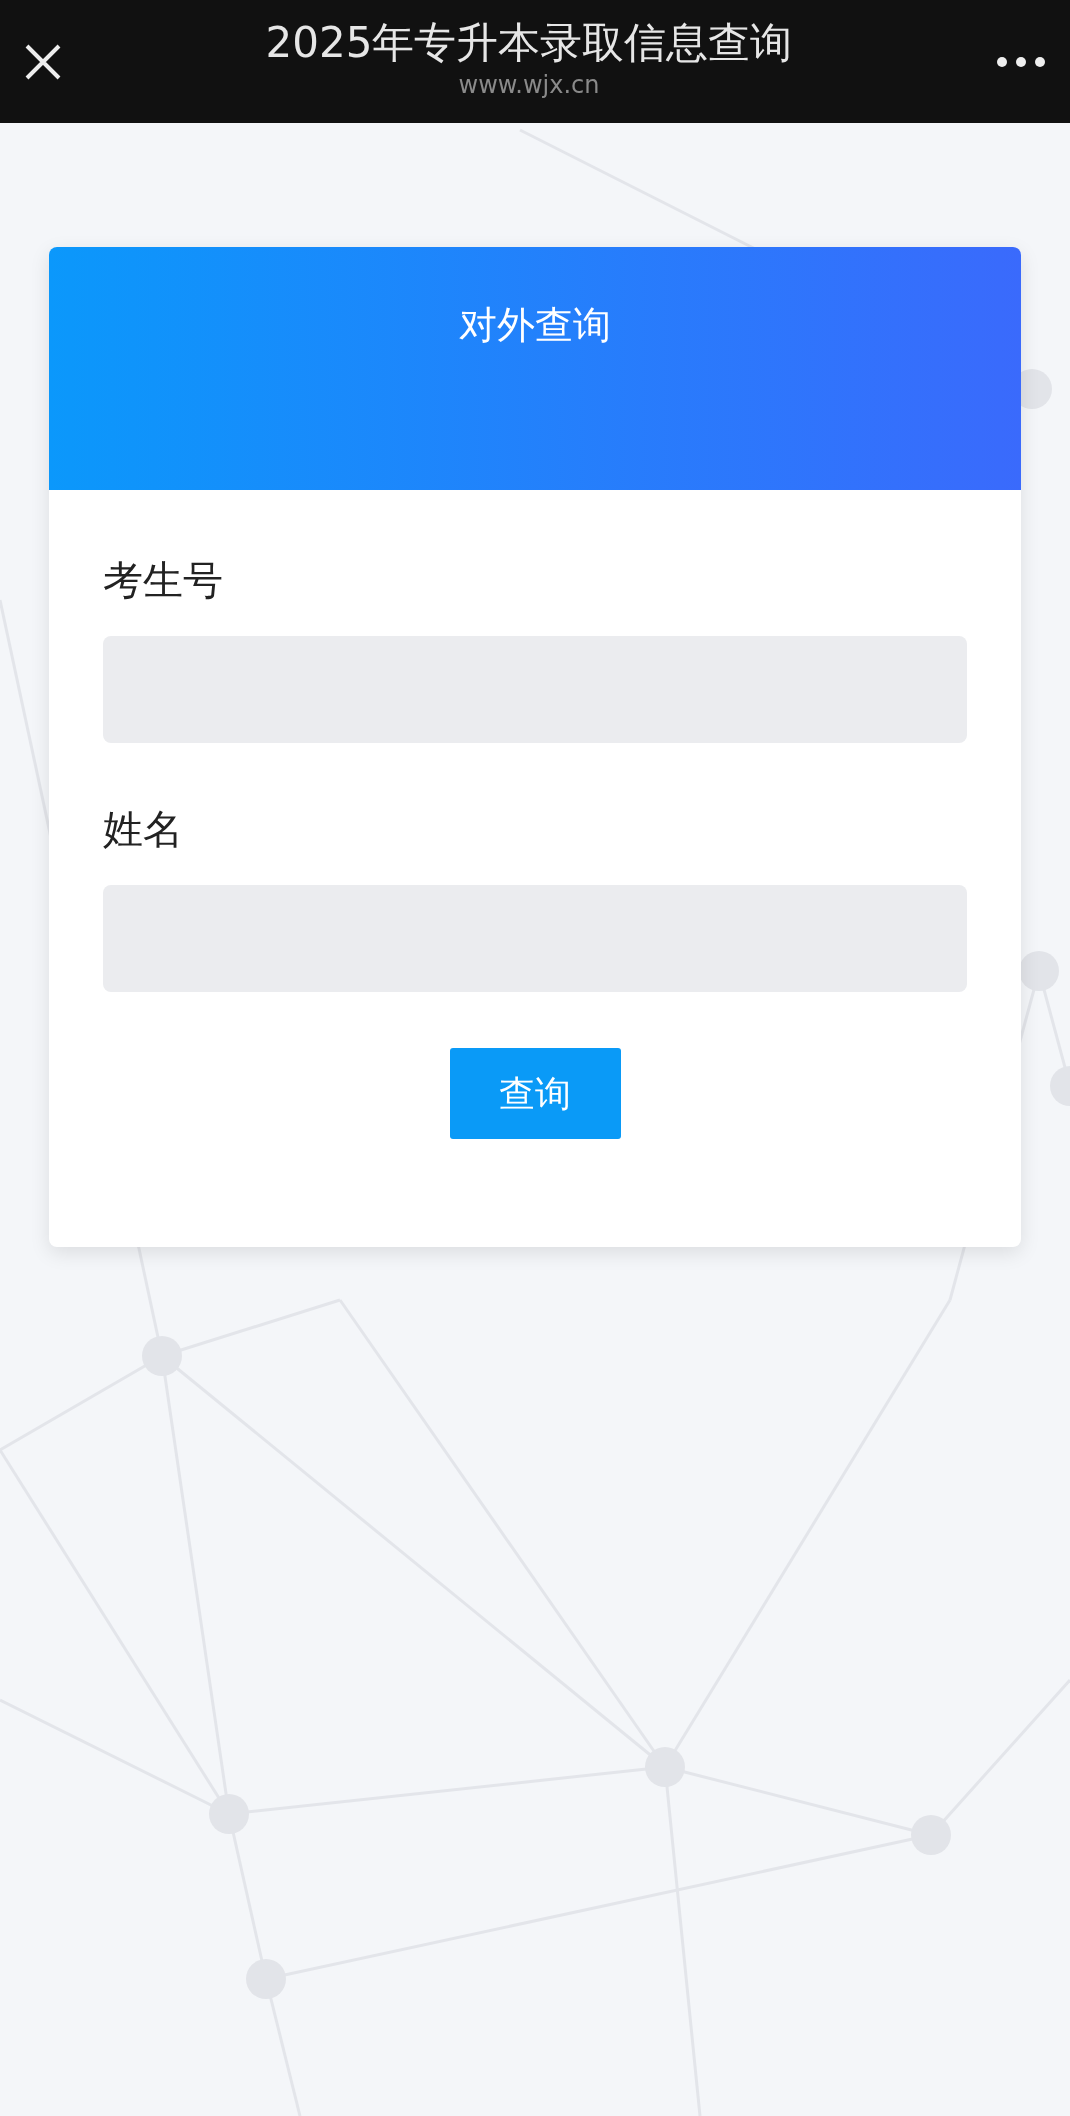  What do you see at coordinates (1021, 61) in the screenshot?
I see `more-icon` at bounding box center [1021, 61].